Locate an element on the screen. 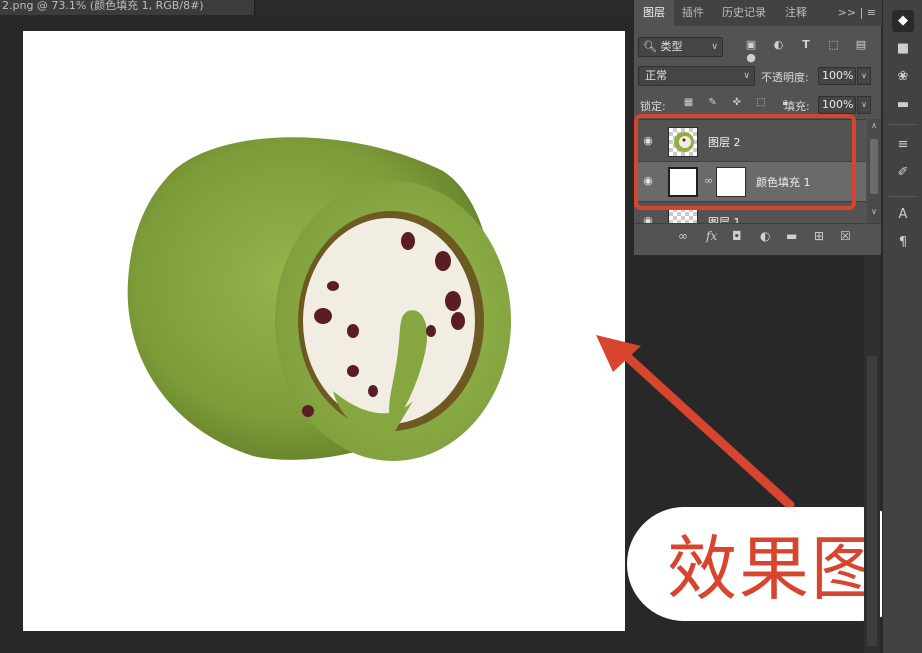 The image size is (922, 653). lock-position-icon: ✜ is located at coordinates (736, 102).